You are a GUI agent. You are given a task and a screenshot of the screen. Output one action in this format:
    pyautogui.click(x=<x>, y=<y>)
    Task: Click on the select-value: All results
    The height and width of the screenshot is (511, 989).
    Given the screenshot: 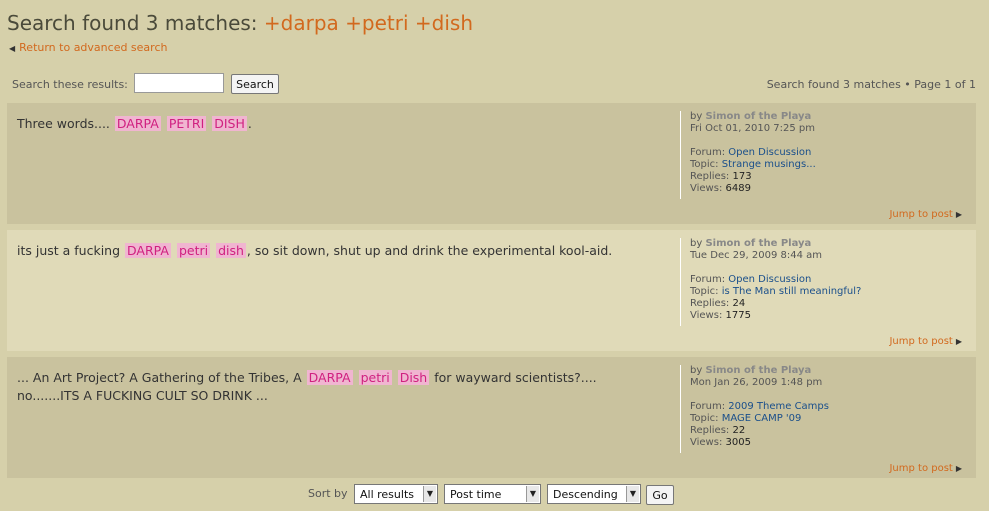 What is the action you would take?
    pyautogui.click(x=387, y=494)
    